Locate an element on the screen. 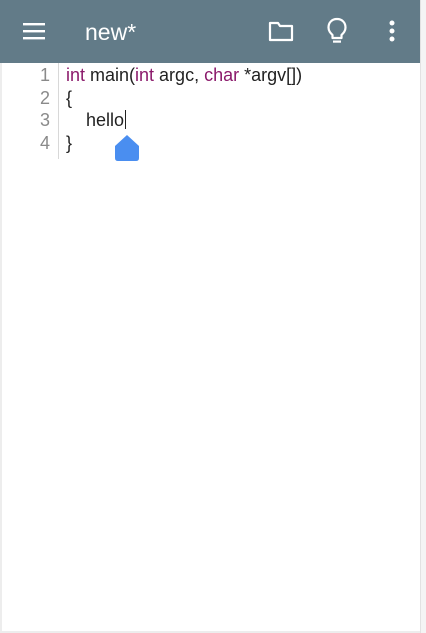  code-token: *argv[]) is located at coordinates (271, 75).